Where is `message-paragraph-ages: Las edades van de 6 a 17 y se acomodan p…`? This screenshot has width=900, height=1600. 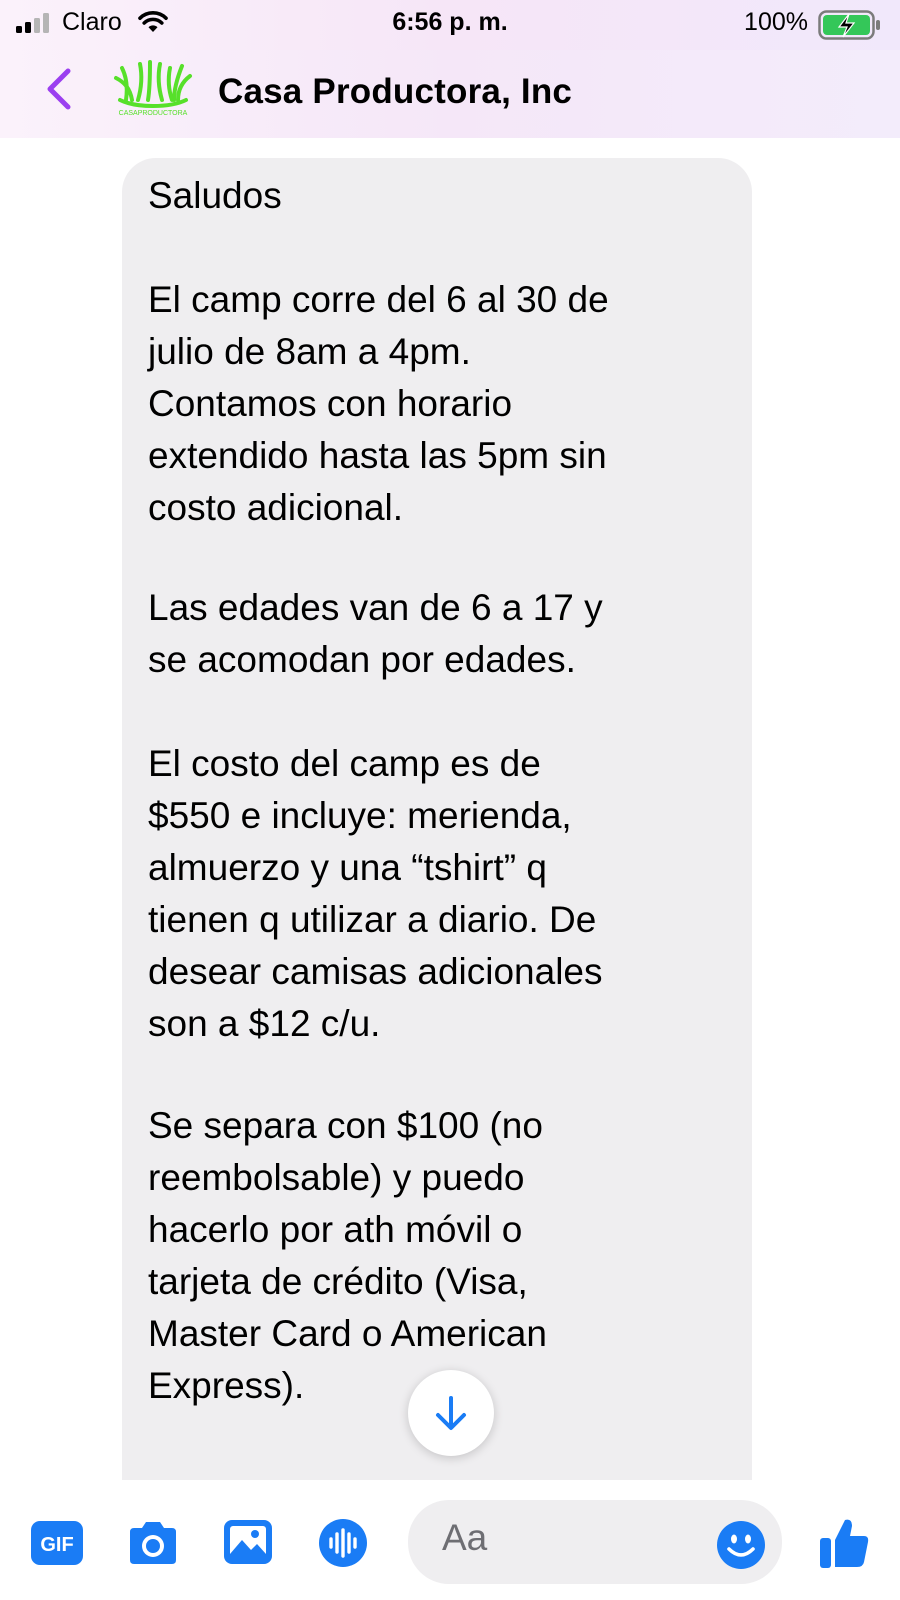 message-paragraph-ages: Las edades van de 6 a 17 y se acomodan p… is located at coordinates (375, 633).